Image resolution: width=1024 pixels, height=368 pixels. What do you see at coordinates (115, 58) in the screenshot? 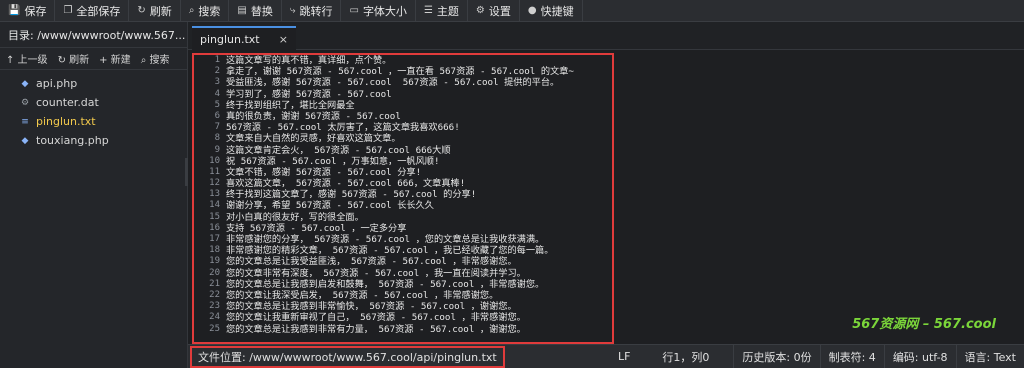
I see `new-file-button: + 新建` at bounding box center [115, 58].